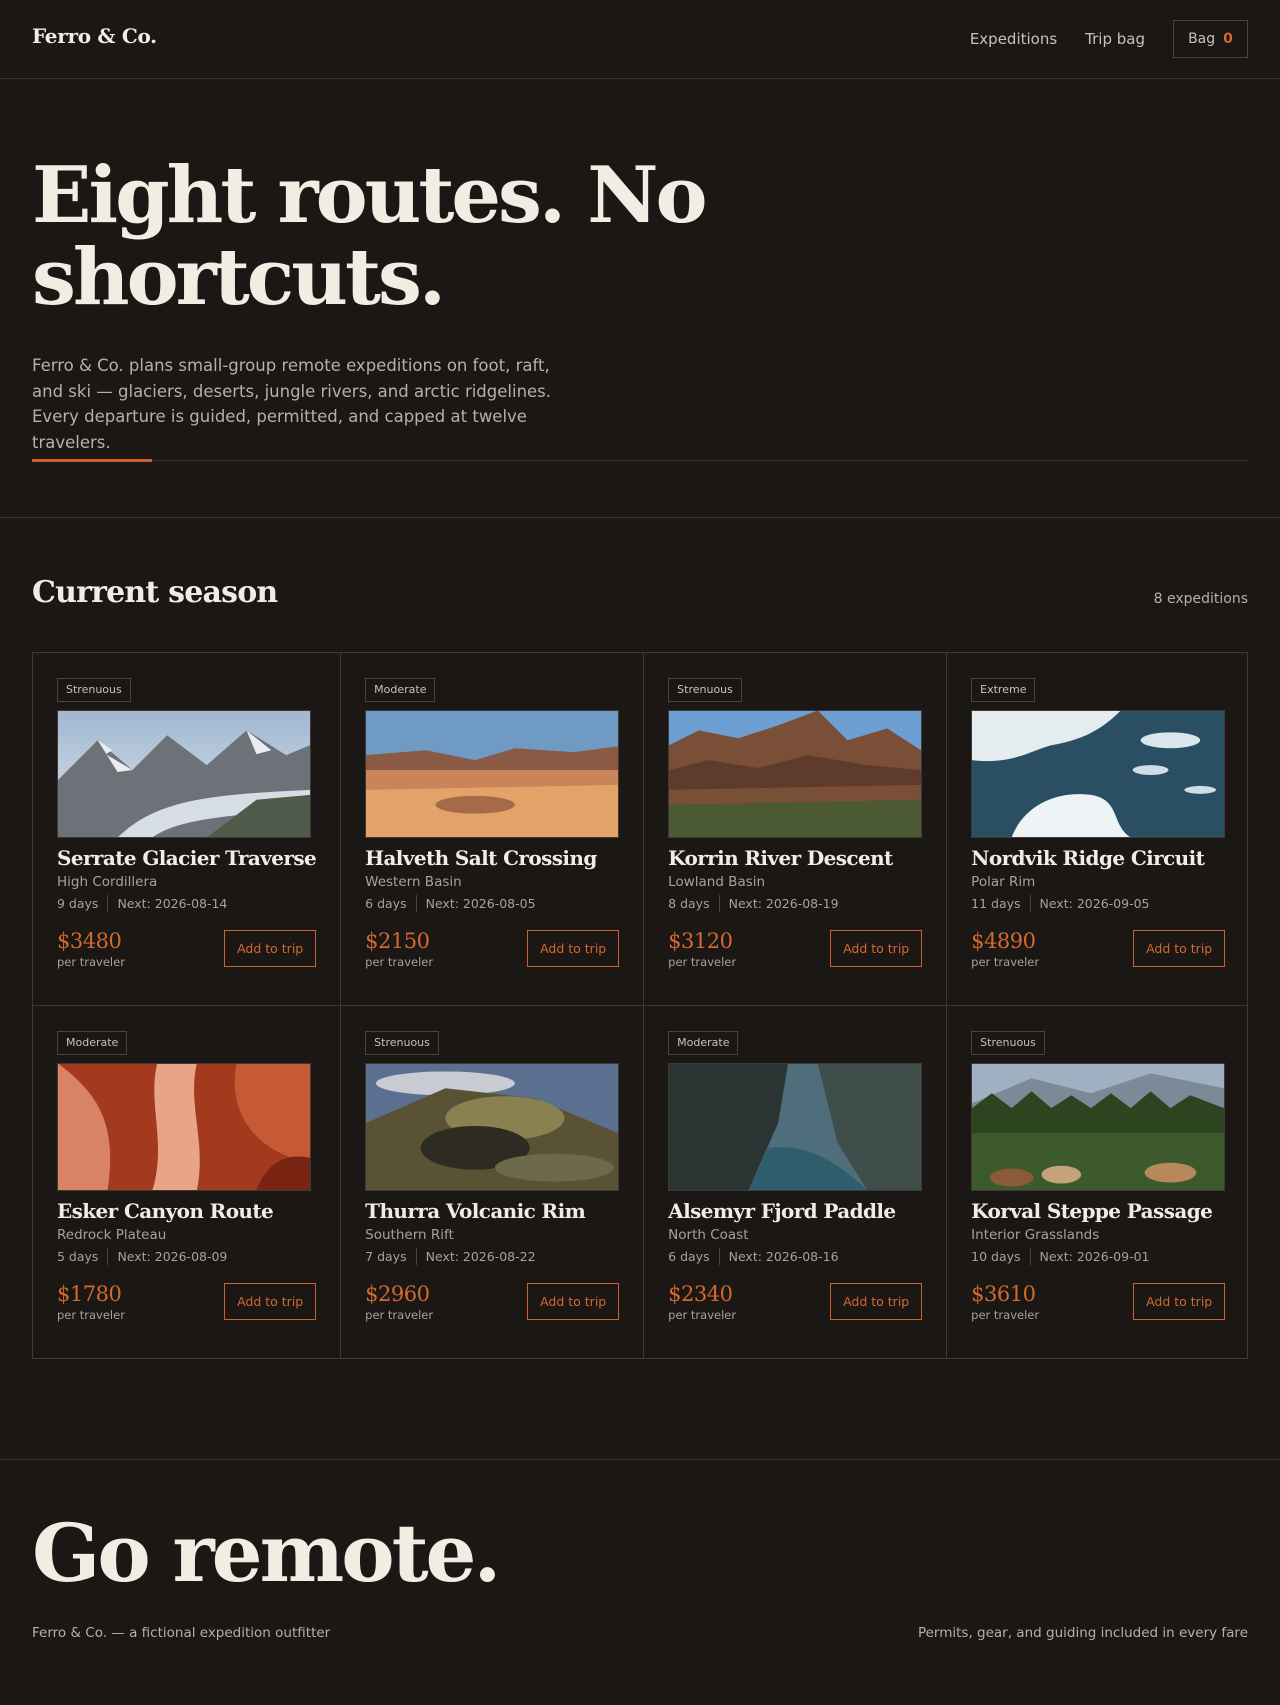 The width and height of the screenshot is (1280, 1705). Describe the element at coordinates (1003, 690) in the screenshot. I see `difficulty-badge: Extreme` at that location.